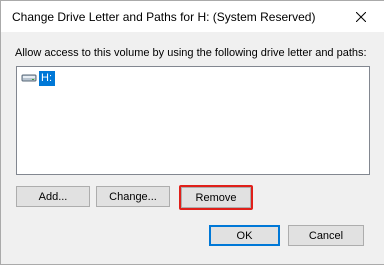 The image size is (385, 265). I want to click on close-icon, so click(361, 16).